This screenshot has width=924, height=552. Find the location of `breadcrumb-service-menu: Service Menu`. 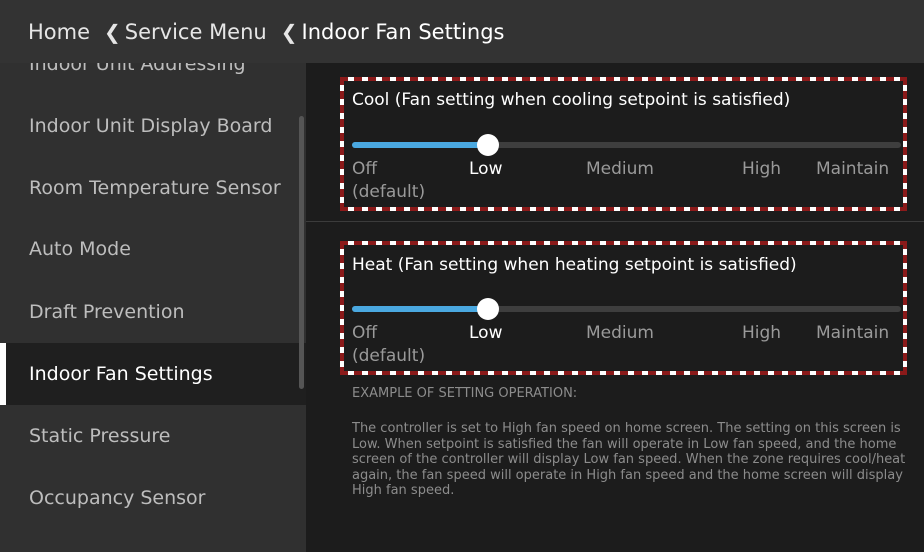

breadcrumb-service-menu: Service Menu is located at coordinates (196, 32).